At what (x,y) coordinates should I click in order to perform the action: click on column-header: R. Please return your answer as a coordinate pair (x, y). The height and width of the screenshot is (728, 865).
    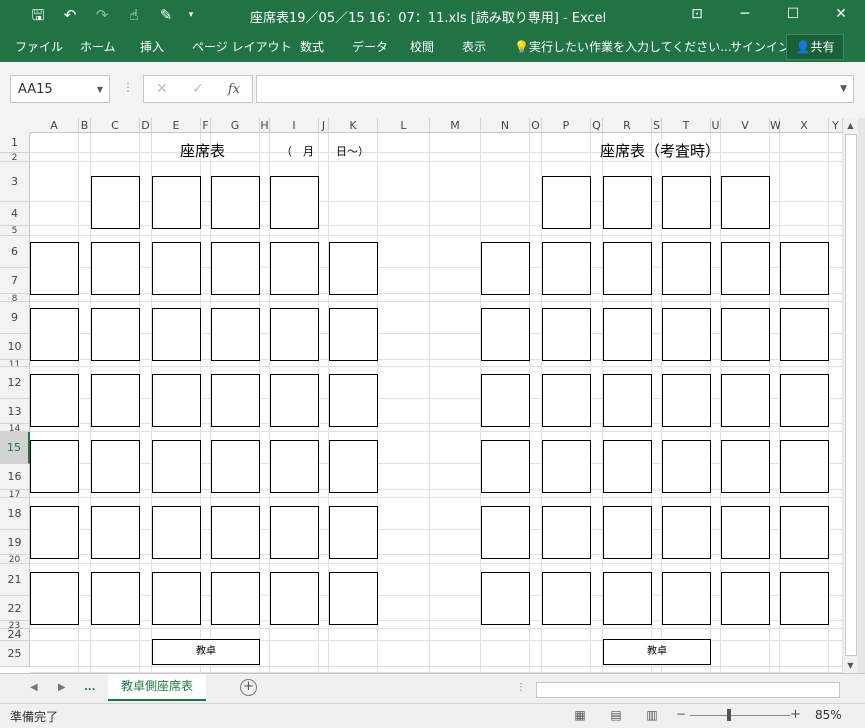
    Looking at the image, I should click on (627, 125).